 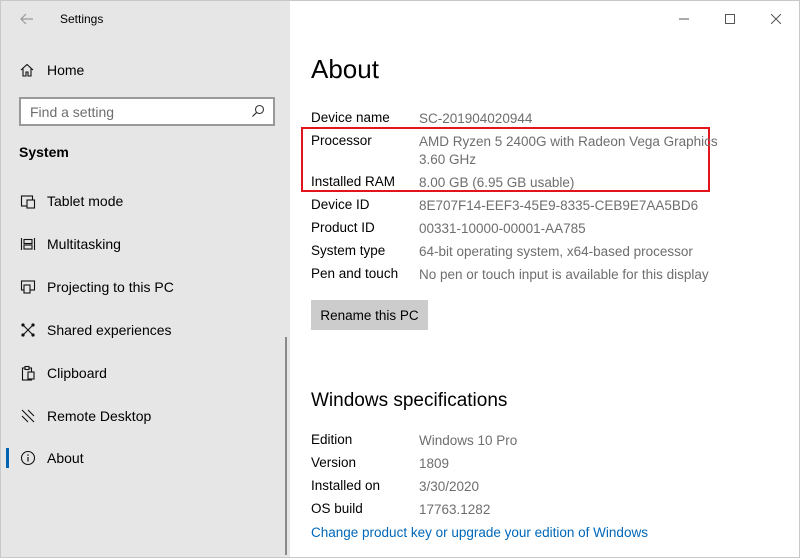 What do you see at coordinates (28, 330) in the screenshot?
I see `shared-experiences-icon` at bounding box center [28, 330].